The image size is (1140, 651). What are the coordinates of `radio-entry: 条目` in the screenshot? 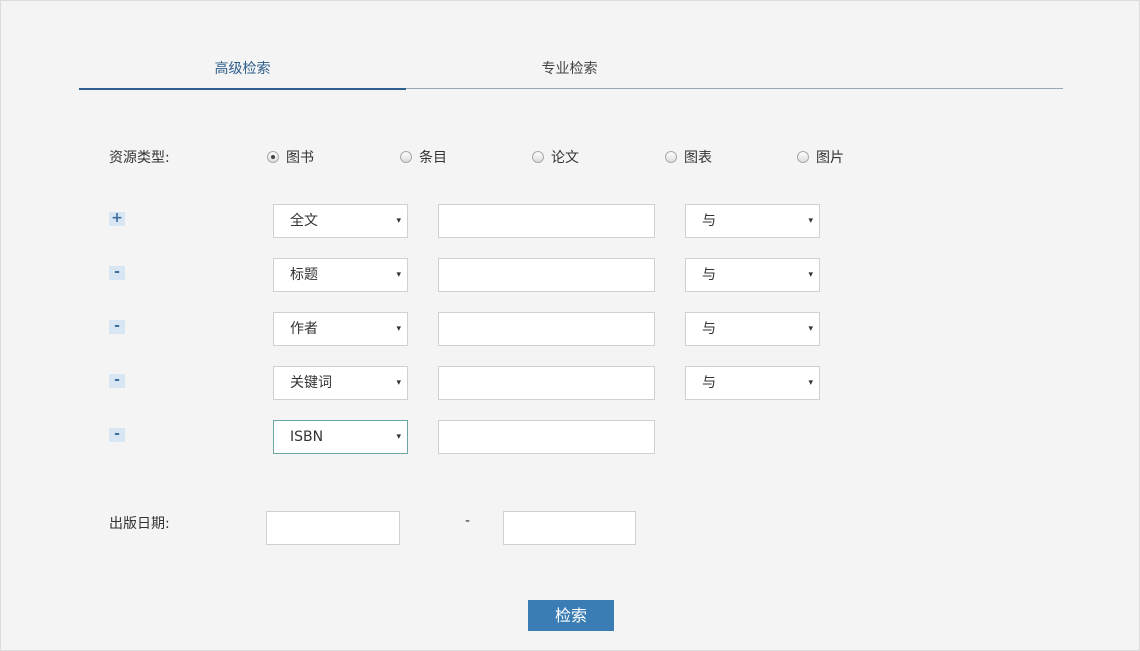 It's located at (423, 157).